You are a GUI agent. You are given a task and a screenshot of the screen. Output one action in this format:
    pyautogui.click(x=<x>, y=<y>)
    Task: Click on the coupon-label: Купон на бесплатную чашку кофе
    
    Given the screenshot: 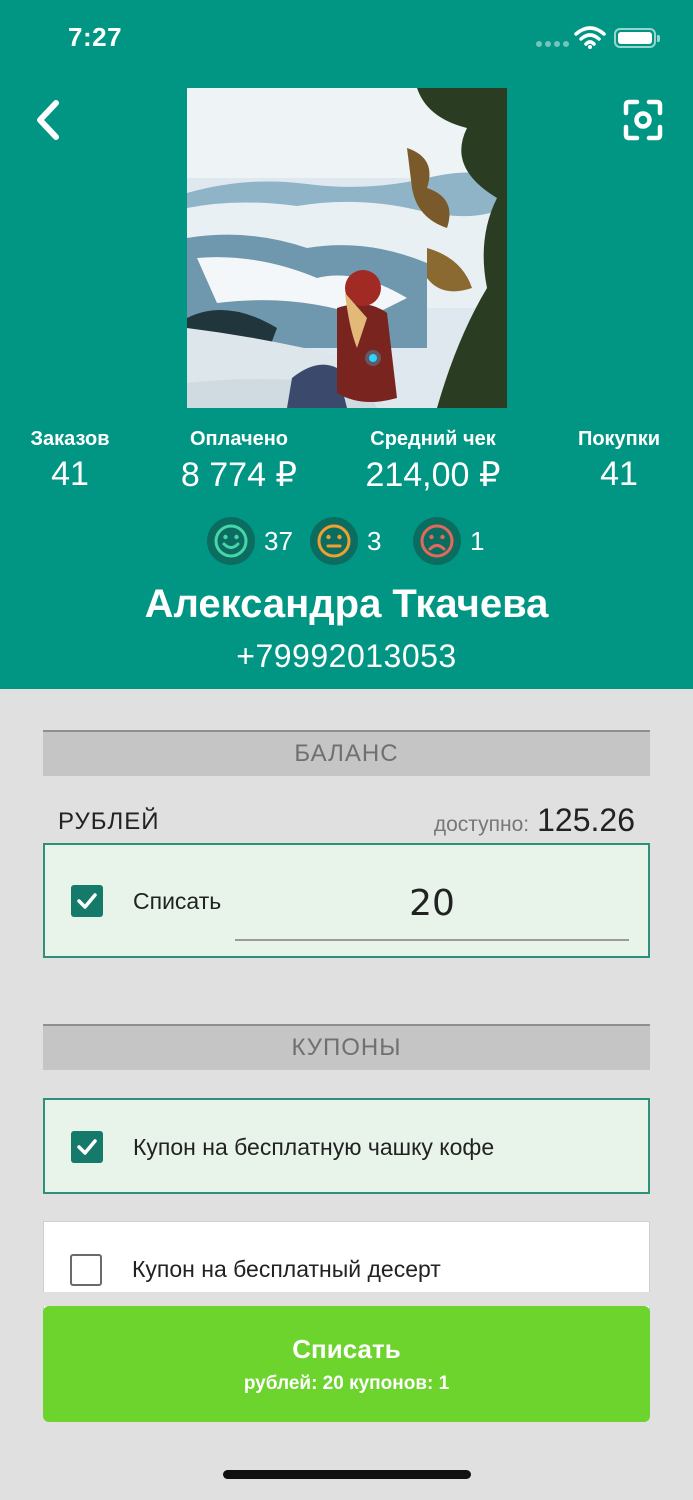 What is the action you would take?
    pyautogui.click(x=314, y=1147)
    